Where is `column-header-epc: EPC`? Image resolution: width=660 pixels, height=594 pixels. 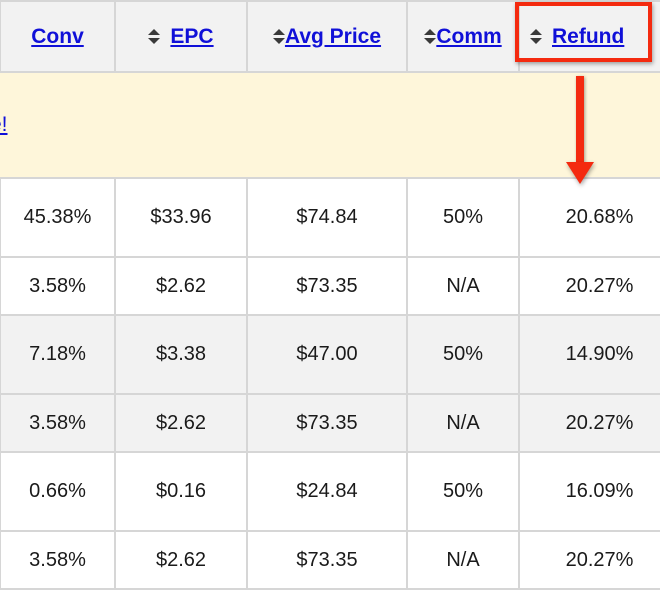
column-header-epc: EPC is located at coordinates (181, 36).